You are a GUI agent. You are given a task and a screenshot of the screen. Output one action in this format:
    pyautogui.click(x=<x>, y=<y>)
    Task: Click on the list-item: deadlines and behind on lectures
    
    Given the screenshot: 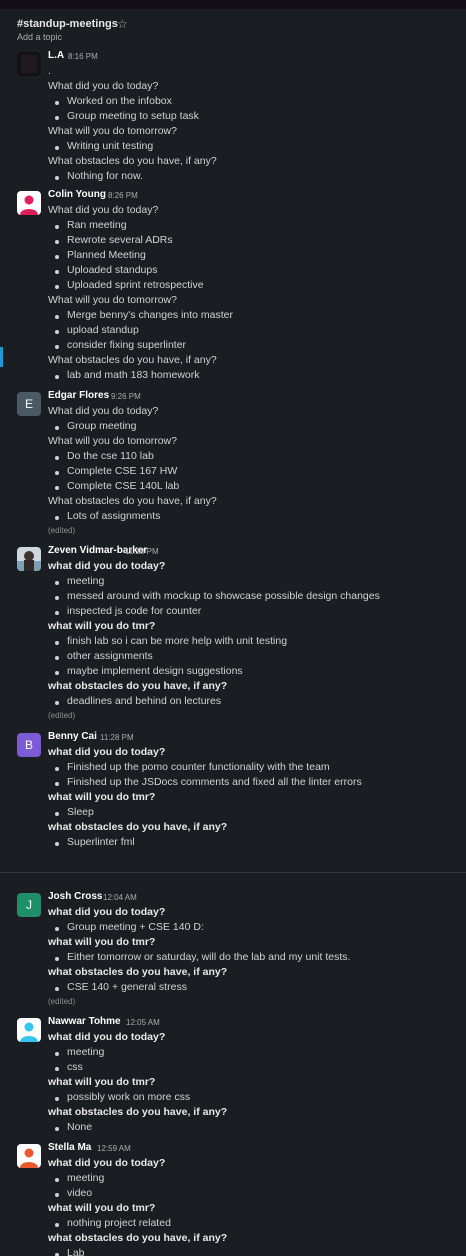 What is the action you would take?
    pyautogui.click(x=144, y=701)
    